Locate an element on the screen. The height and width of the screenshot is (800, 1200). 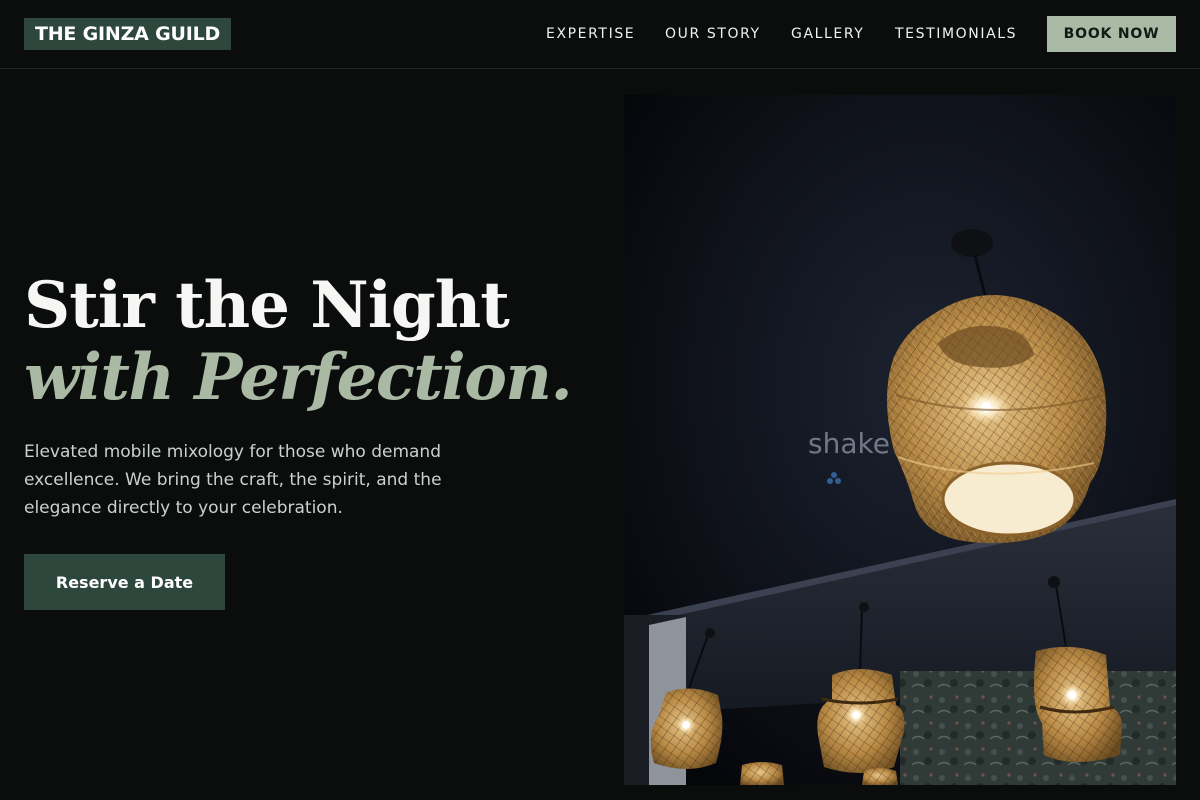
reserve-date-button: Reserve a Date is located at coordinates (124, 582).